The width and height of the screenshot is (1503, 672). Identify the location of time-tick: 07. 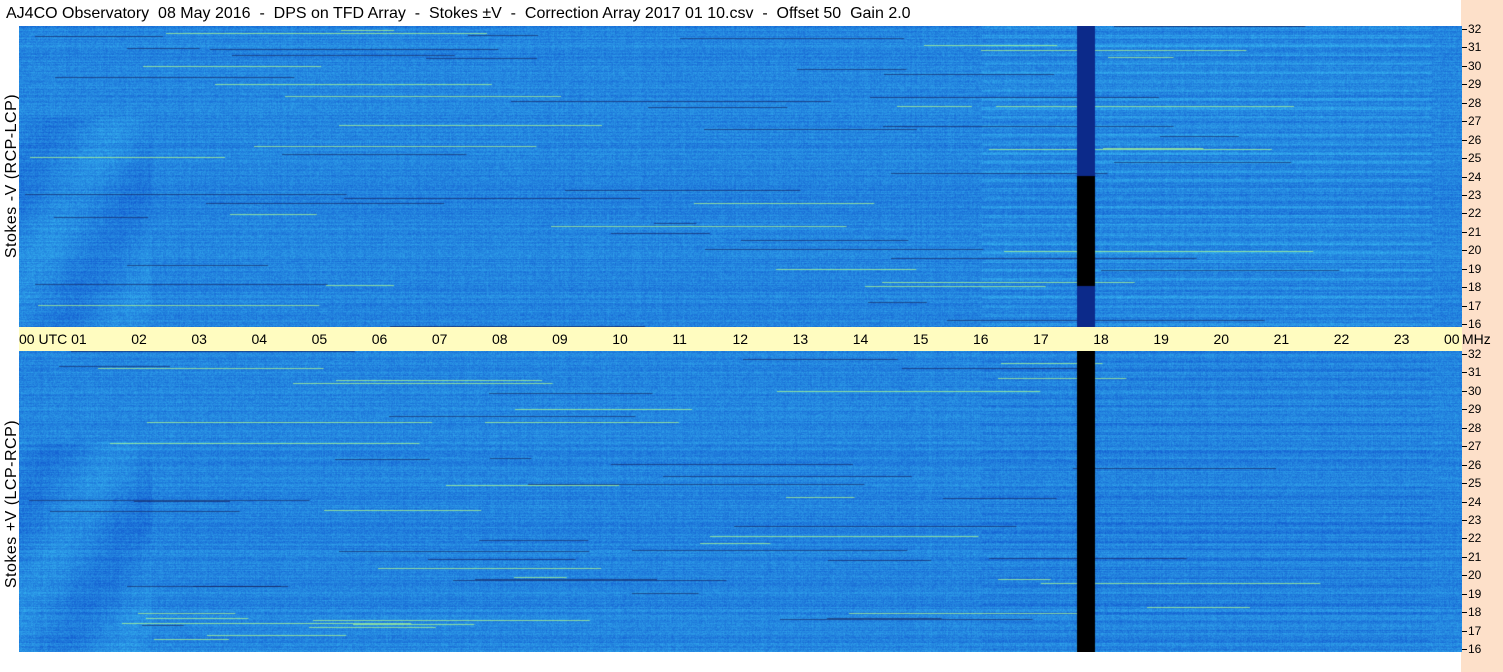
(439, 339).